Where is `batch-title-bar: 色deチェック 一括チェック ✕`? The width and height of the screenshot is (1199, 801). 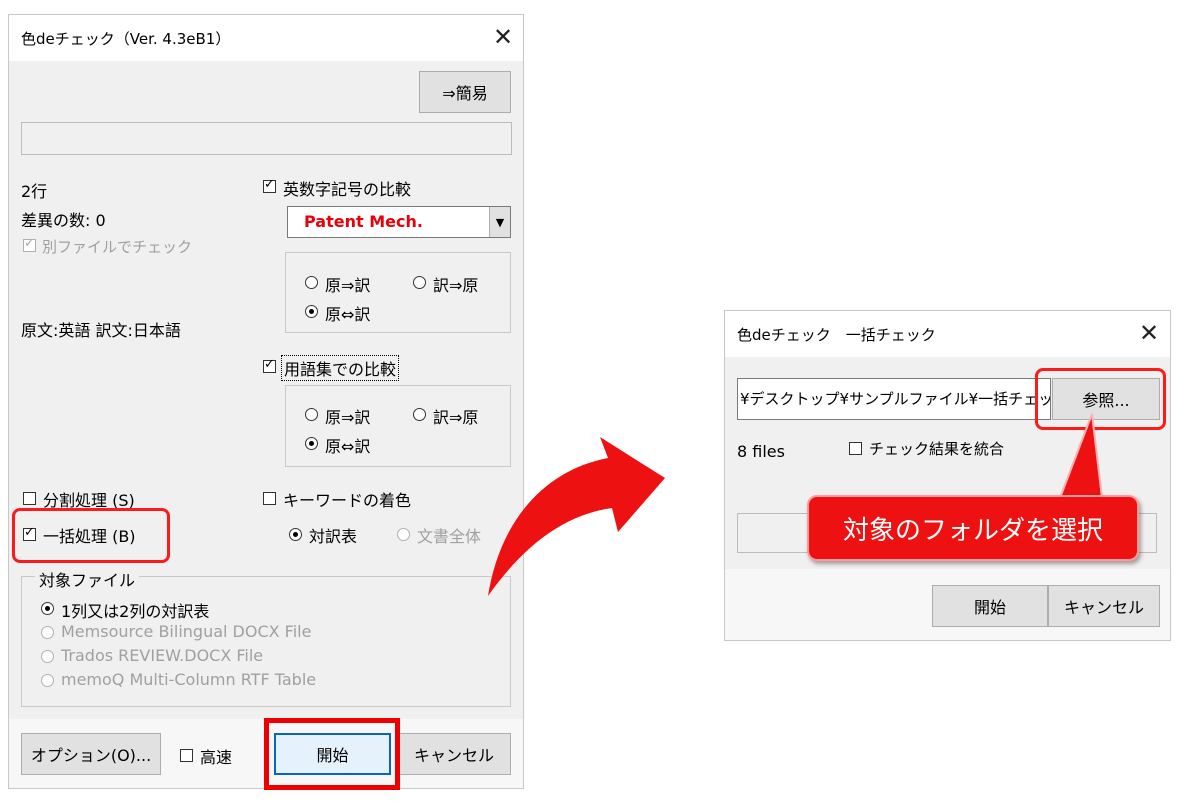
batch-title-bar: 色deチェック 一括チェック ✕ is located at coordinates (947, 334).